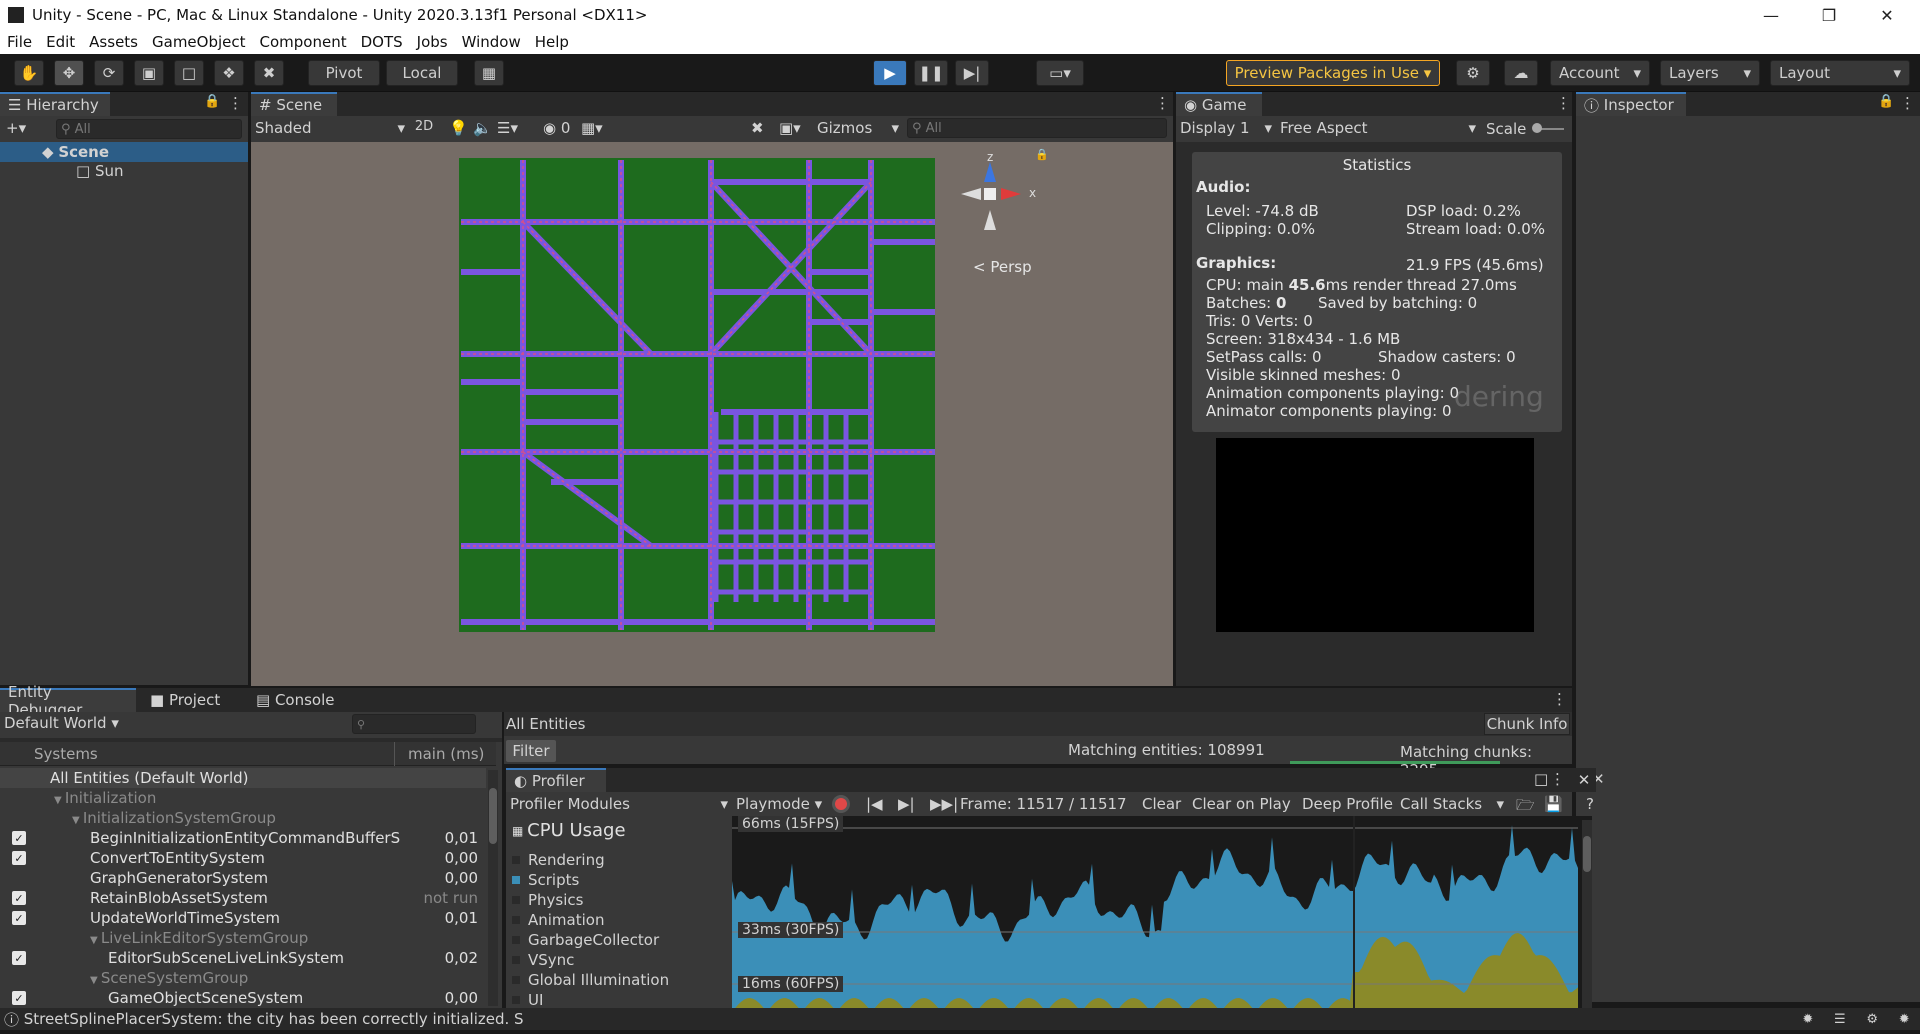  What do you see at coordinates (432, 42) in the screenshot?
I see `menu-jobs: Jobs` at bounding box center [432, 42].